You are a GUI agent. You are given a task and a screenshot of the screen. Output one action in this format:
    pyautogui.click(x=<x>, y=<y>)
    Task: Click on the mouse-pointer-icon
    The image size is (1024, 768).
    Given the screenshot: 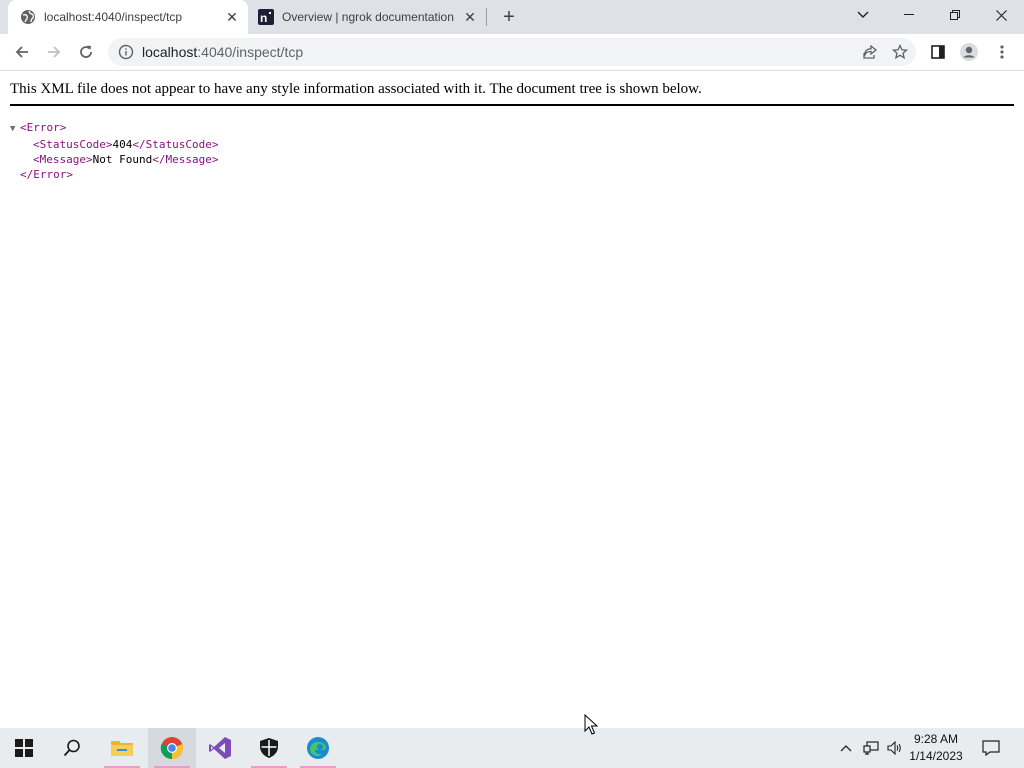 What is the action you would take?
    pyautogui.click(x=591, y=727)
    